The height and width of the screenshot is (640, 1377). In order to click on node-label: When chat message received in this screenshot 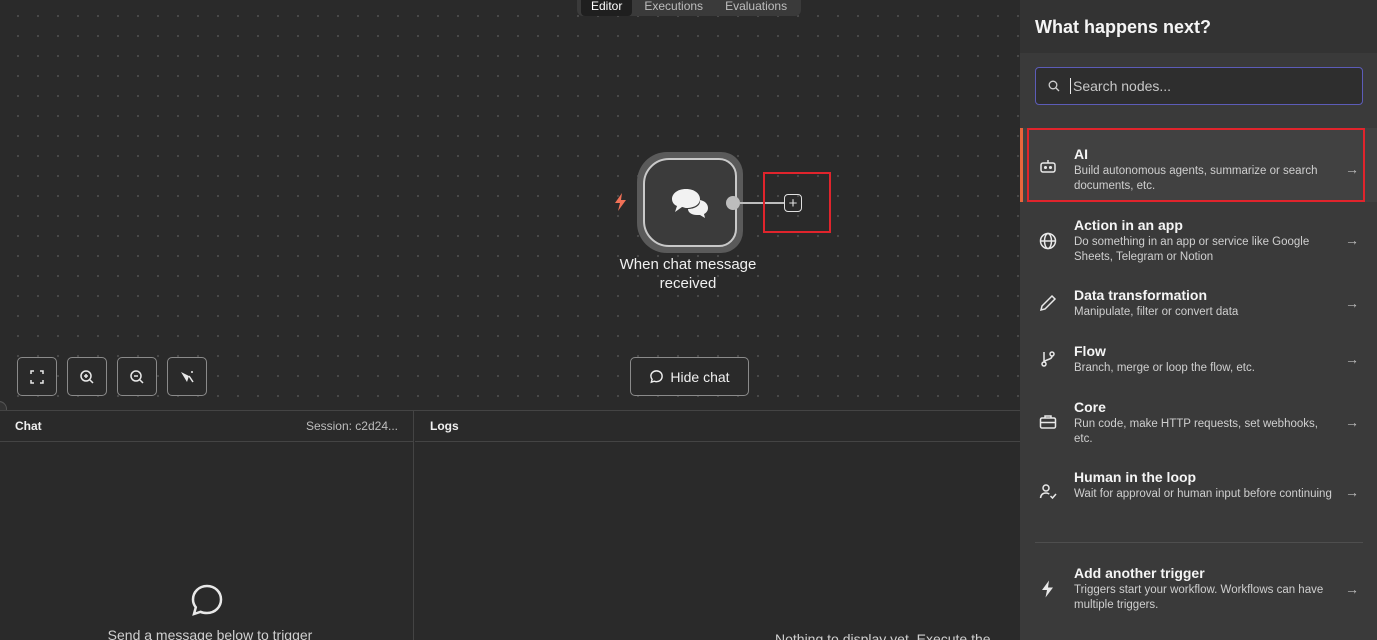, I will do `click(688, 274)`.